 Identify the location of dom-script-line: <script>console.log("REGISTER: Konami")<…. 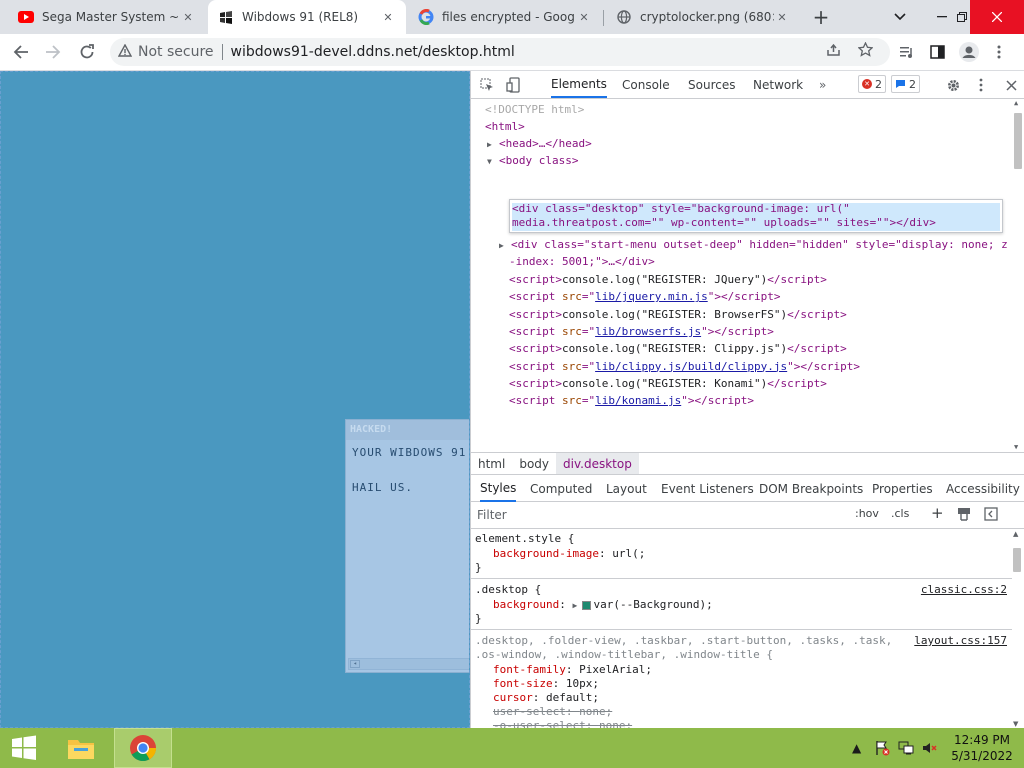
(668, 383).